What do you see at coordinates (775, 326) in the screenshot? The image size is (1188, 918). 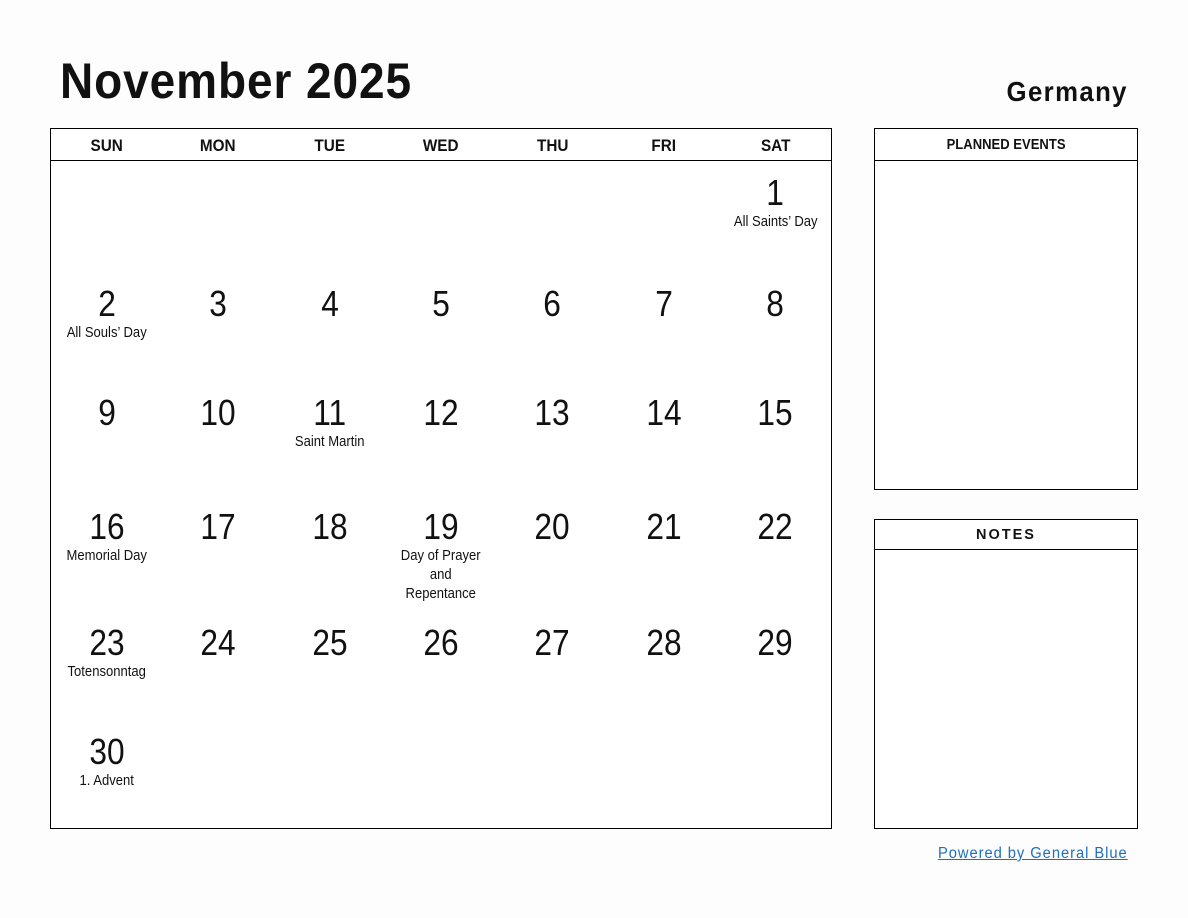 I see `day-cell: 8` at bounding box center [775, 326].